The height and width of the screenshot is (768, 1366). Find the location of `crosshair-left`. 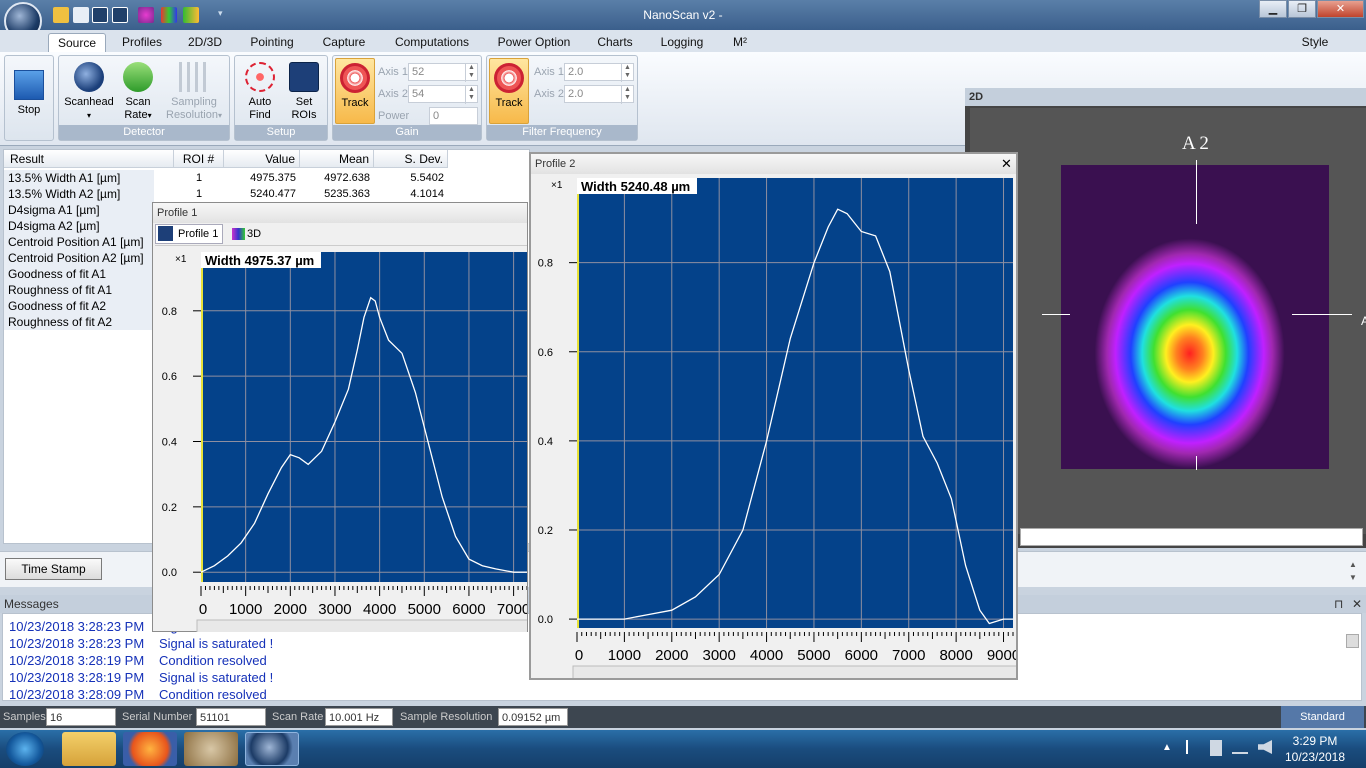

crosshair-left is located at coordinates (1056, 314).